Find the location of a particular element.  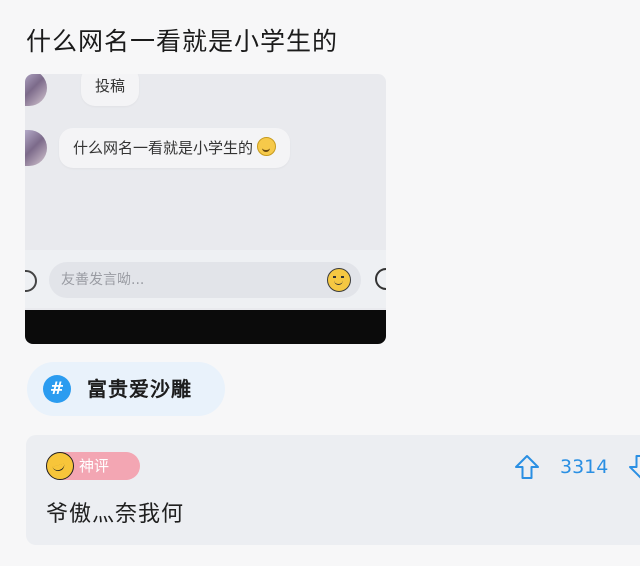

hash-icon: # is located at coordinates (57, 389).